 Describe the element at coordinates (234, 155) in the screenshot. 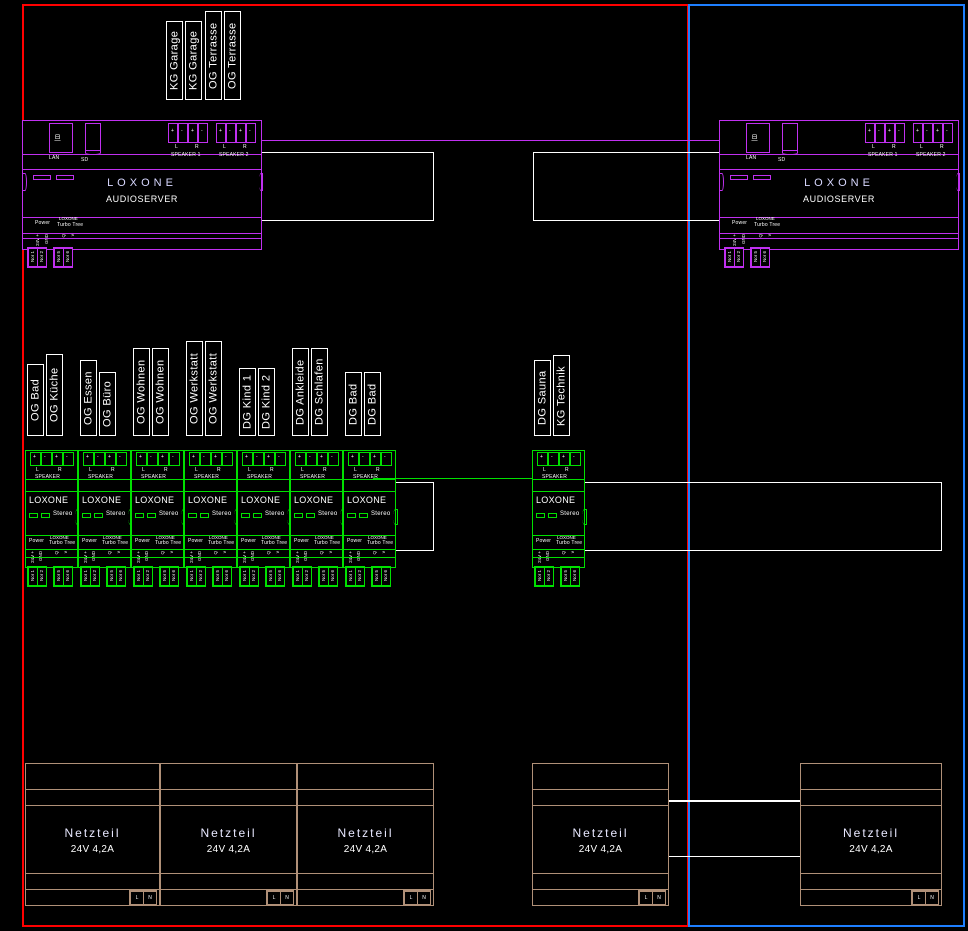

I see `speaker-label: SPEAKER 2` at that location.